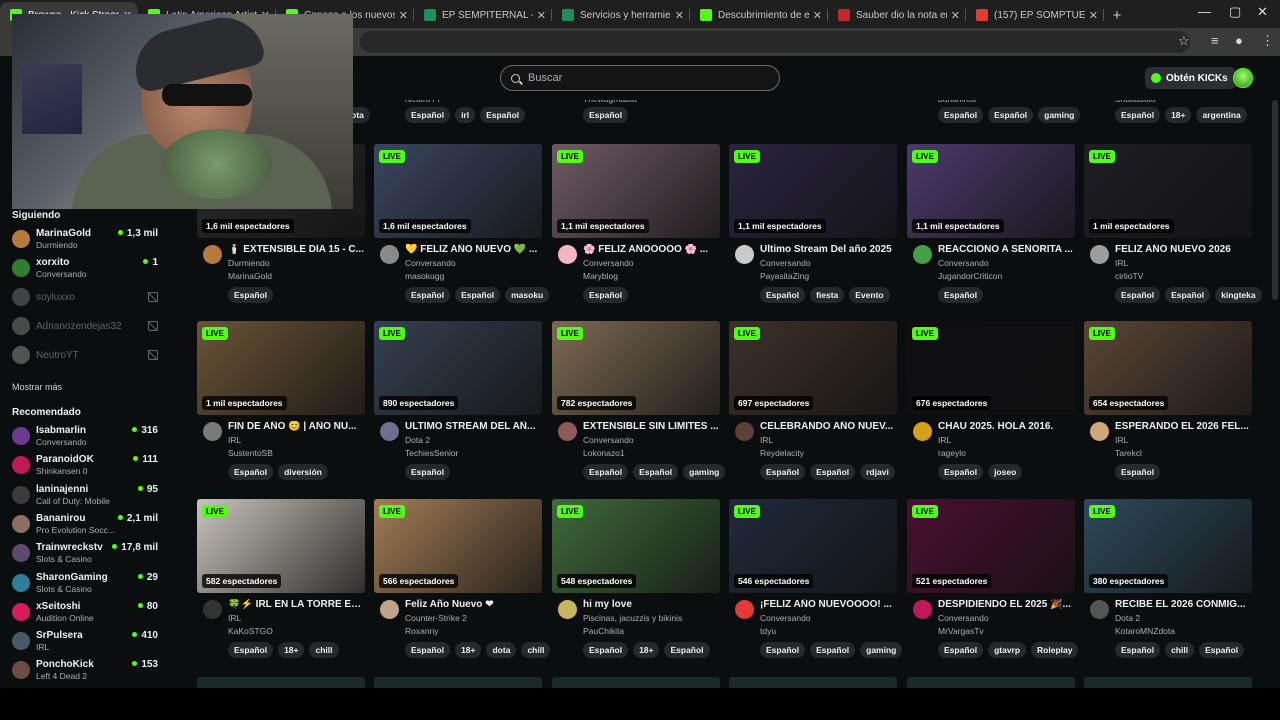 Image resolution: width=1280 pixels, height=720 pixels. Describe the element at coordinates (87, 642) in the screenshot. I see `sidebar-recommended-item: SrPulsera IRL 410` at that location.